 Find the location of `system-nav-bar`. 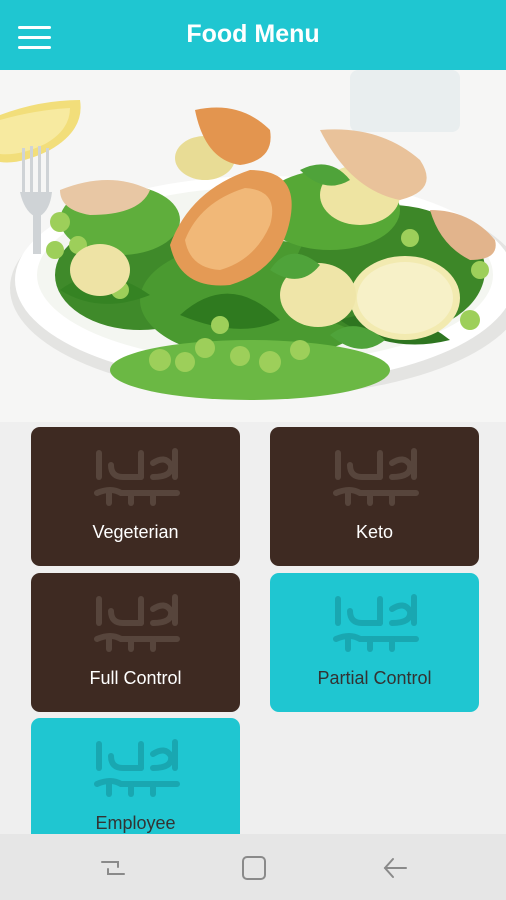

system-nav-bar is located at coordinates (253, 867).